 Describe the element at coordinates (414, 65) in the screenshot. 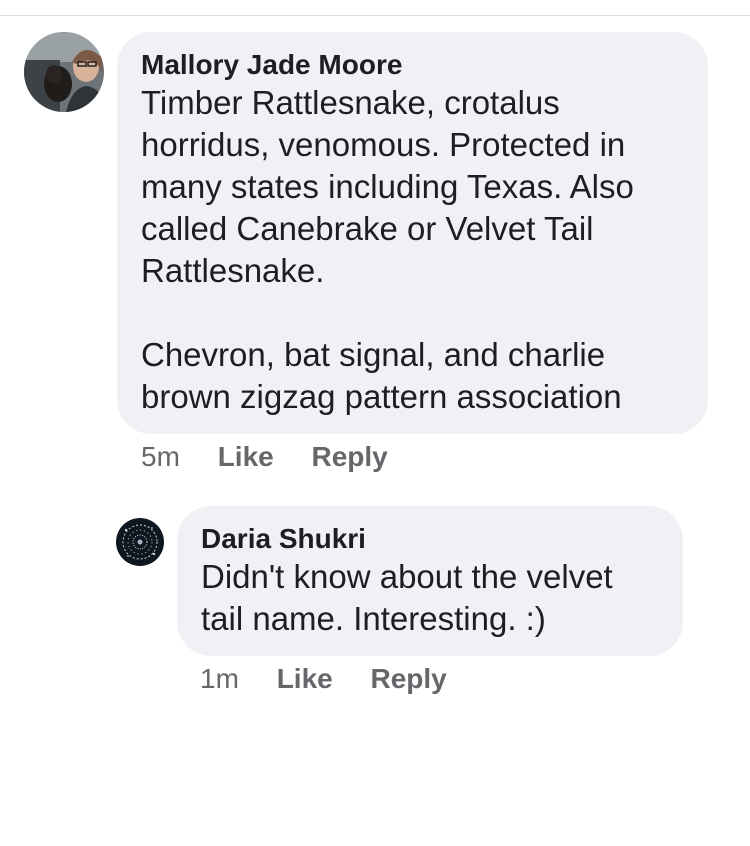

I see `comment-author: Mallory Jade Moore` at that location.